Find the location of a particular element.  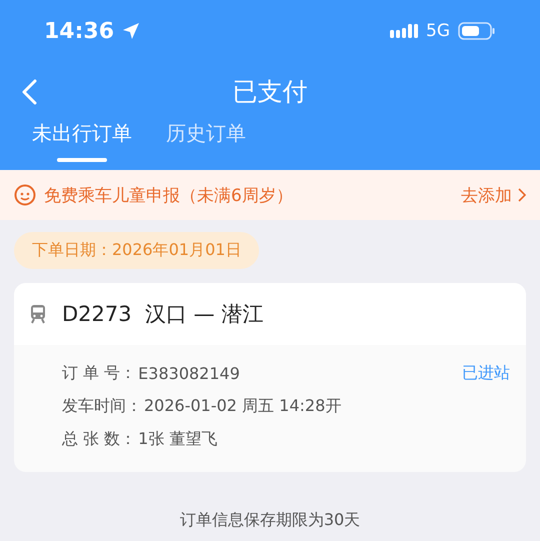

add-link: 去添加 is located at coordinates (493, 195).